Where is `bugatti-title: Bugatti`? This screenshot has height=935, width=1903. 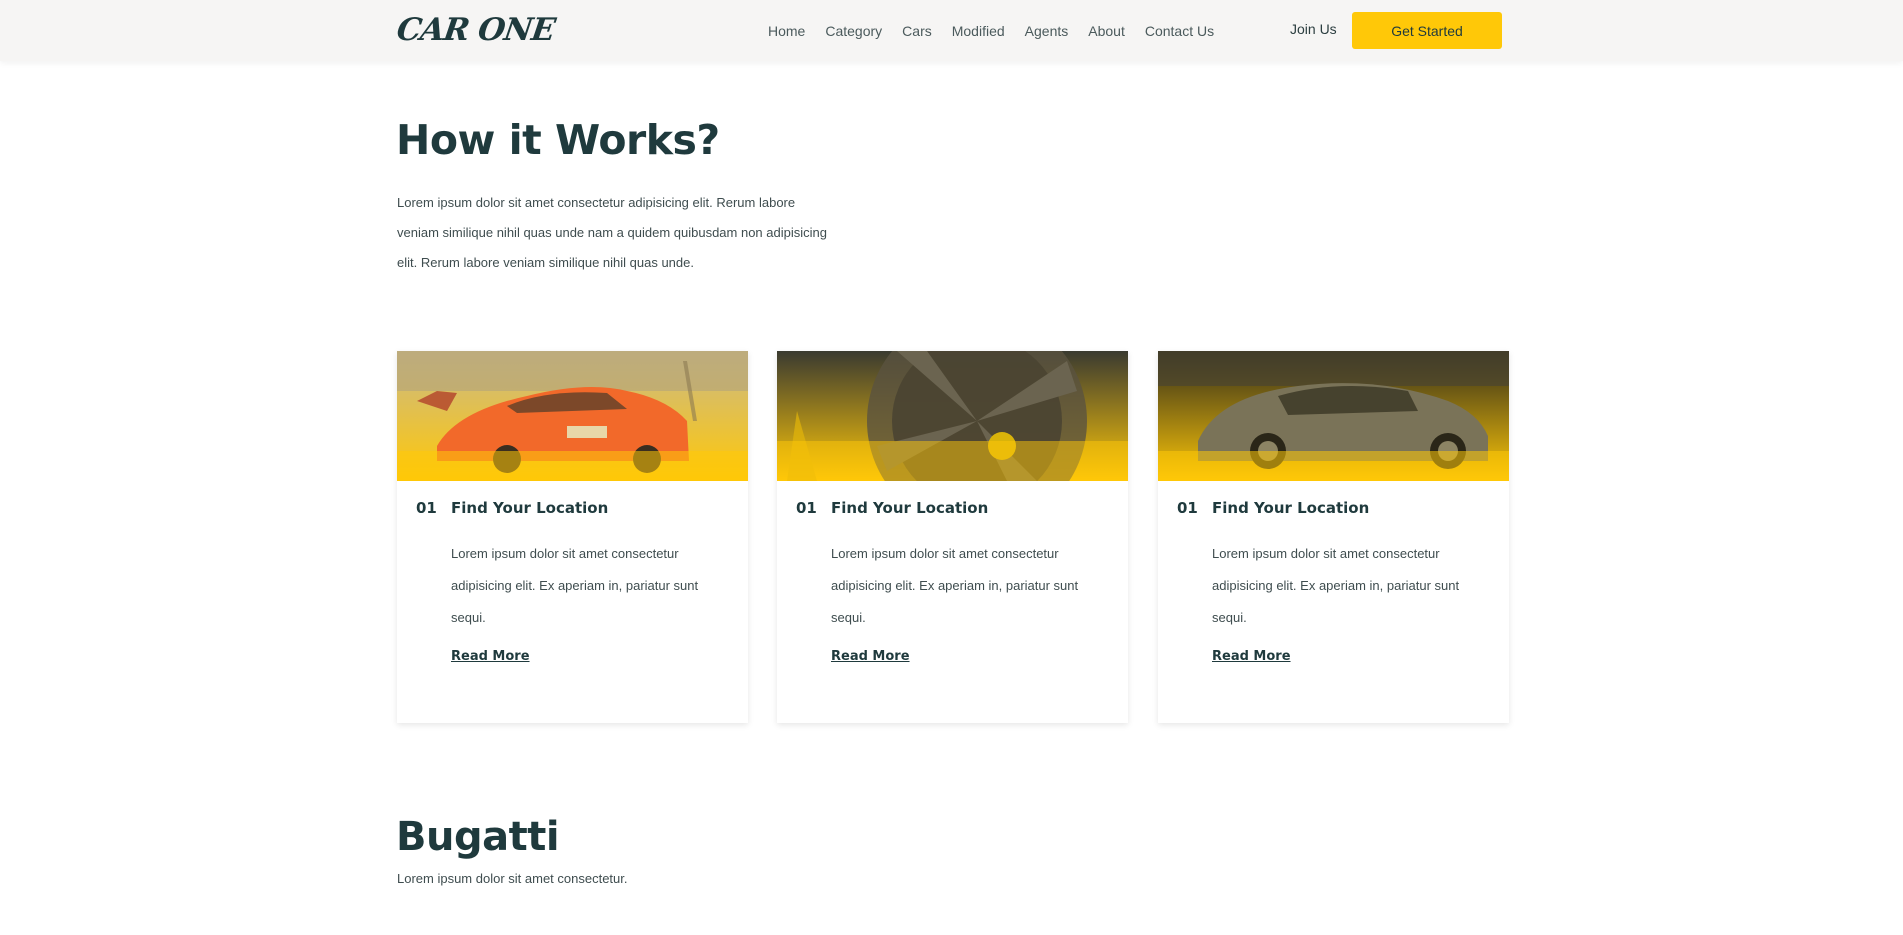 bugatti-title: Bugatti is located at coordinates (478, 837).